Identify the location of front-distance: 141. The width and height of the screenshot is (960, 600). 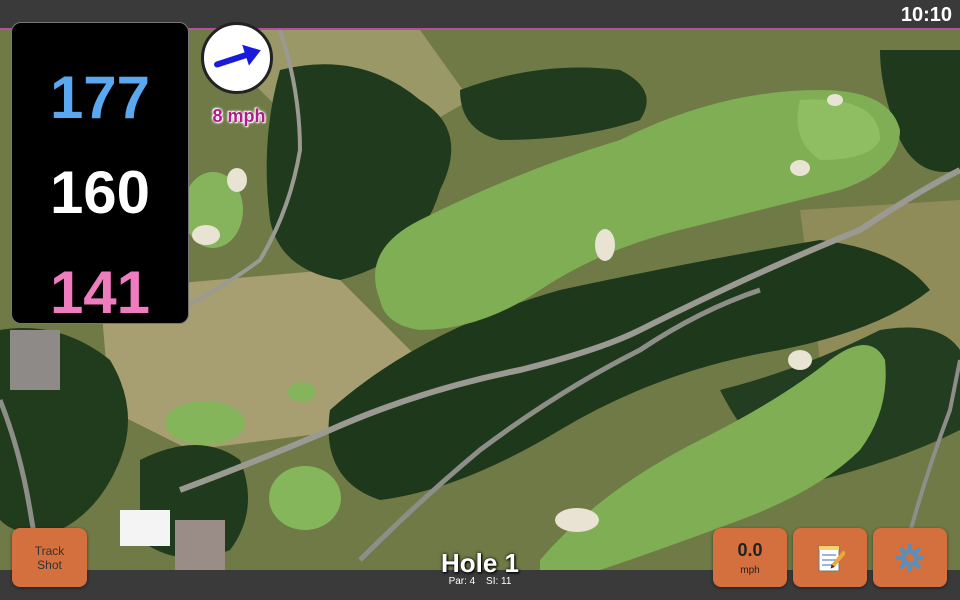
(100, 292).